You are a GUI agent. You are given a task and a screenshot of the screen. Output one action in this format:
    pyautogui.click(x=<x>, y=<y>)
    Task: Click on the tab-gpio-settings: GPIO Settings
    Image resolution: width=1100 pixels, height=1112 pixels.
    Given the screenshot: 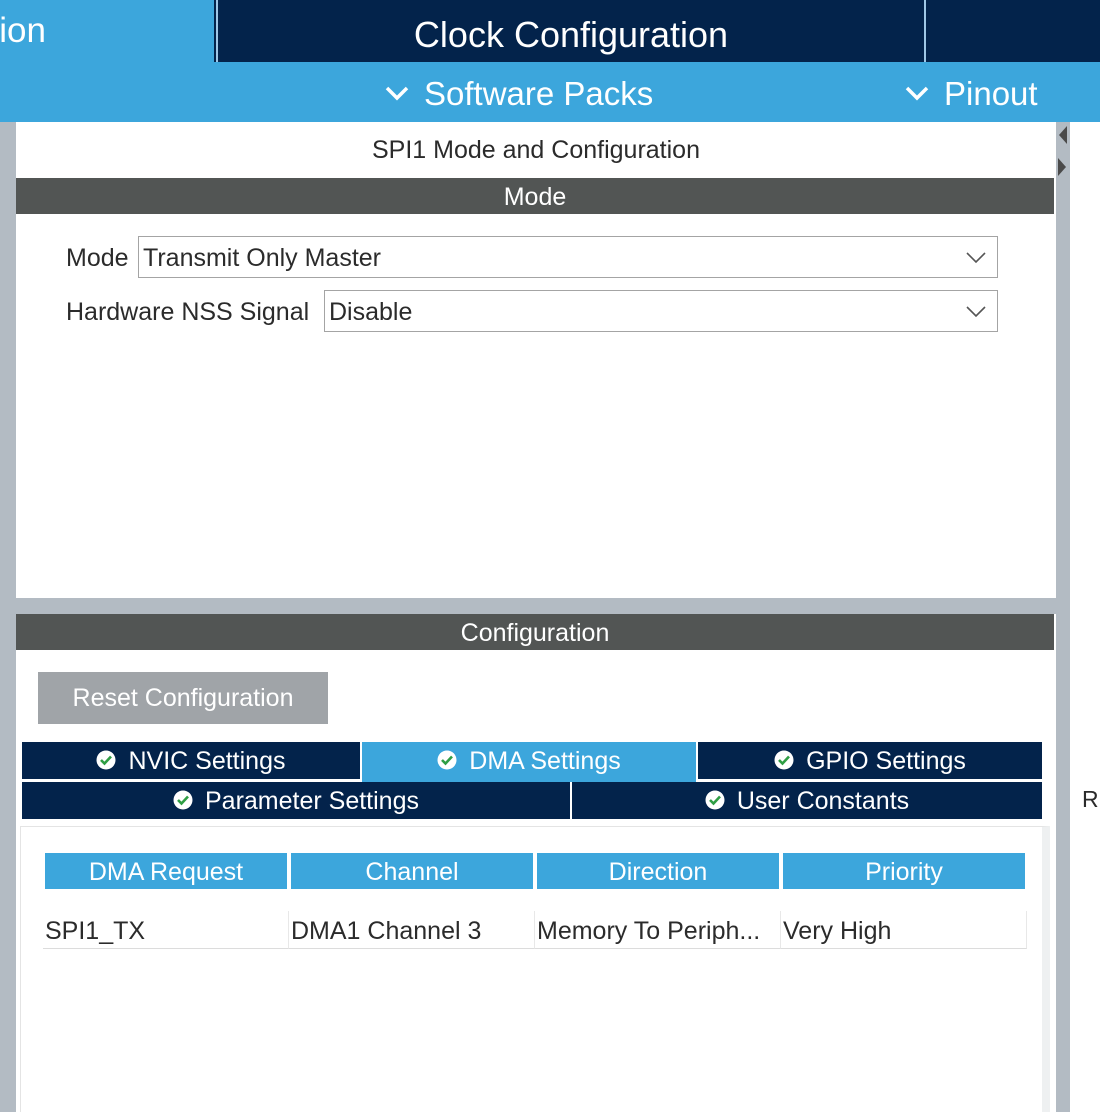 What is the action you would take?
    pyautogui.click(x=870, y=760)
    